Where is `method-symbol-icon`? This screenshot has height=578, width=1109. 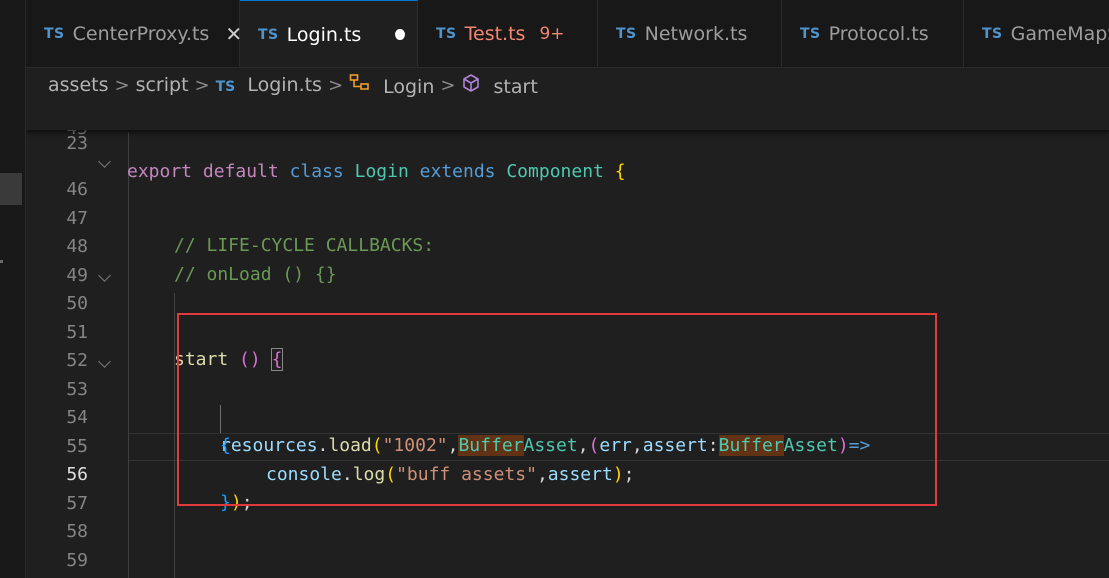 method-symbol-icon is located at coordinates (471, 83).